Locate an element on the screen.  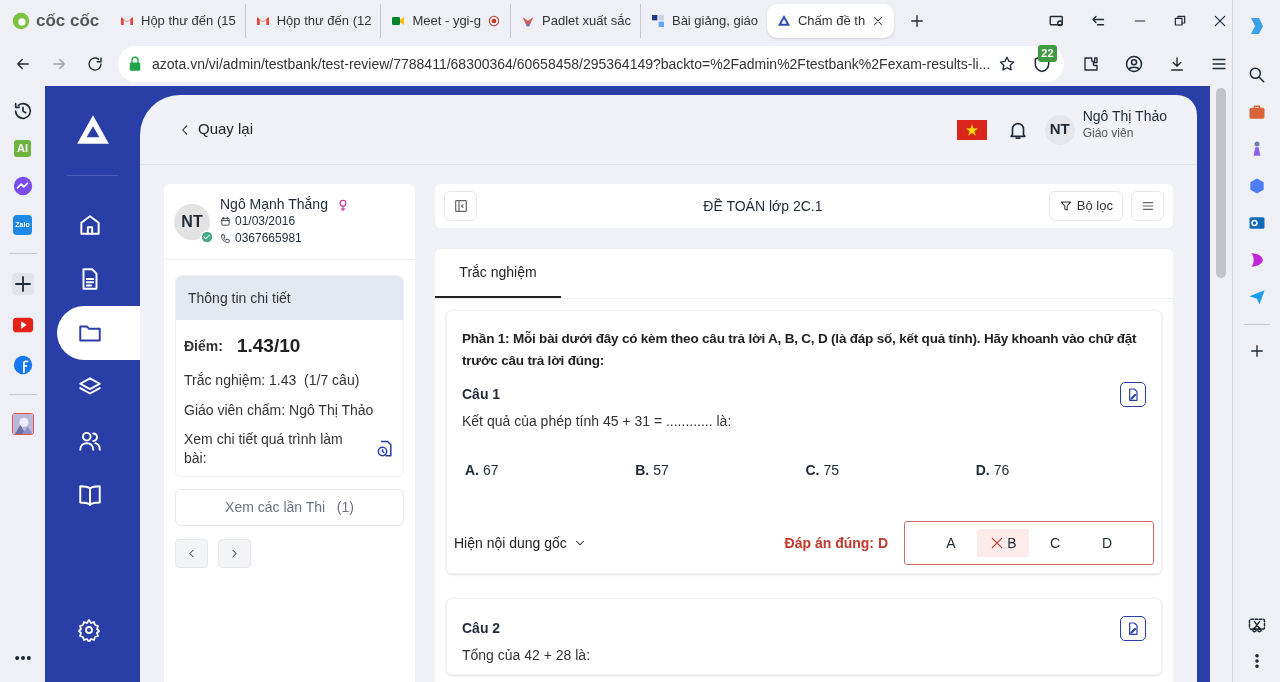
briefcase-icon is located at coordinates (1256, 112).